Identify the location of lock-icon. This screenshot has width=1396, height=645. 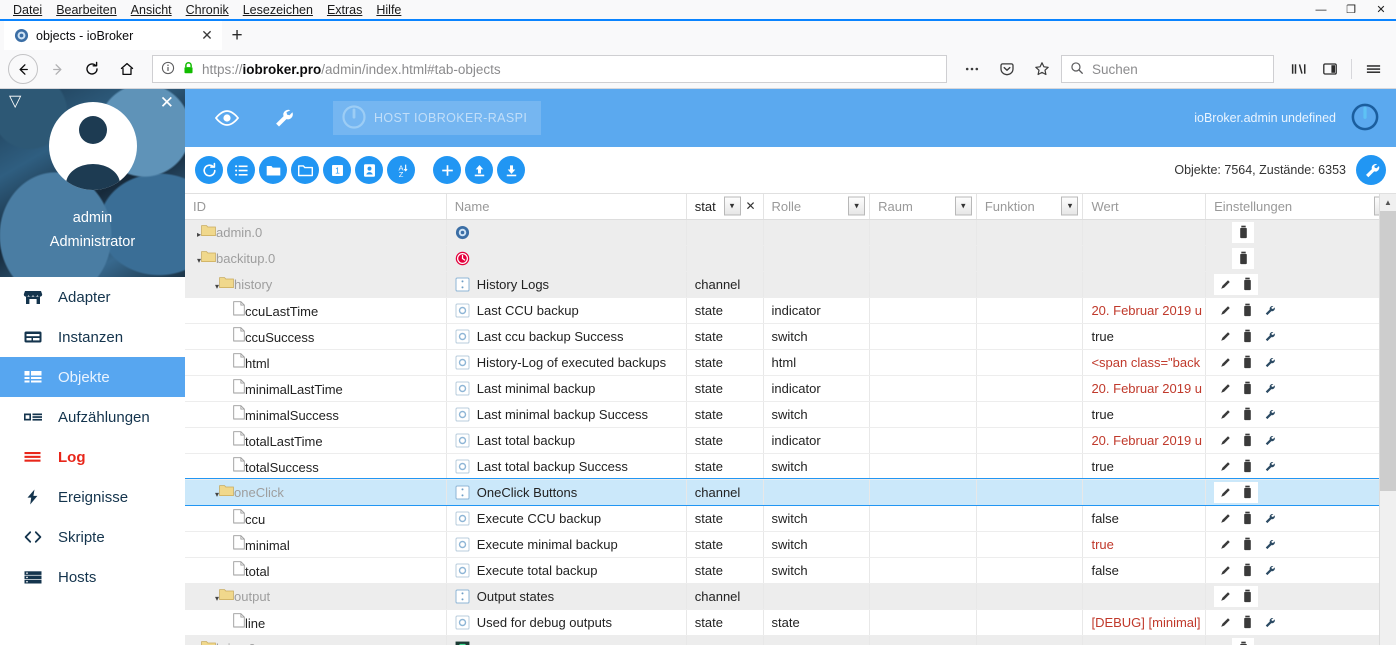
(188, 69).